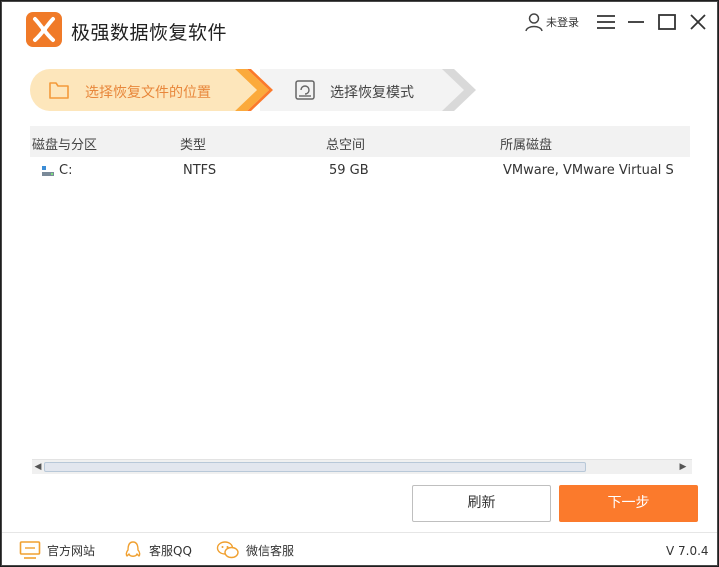  What do you see at coordinates (270, 550) in the screenshot?
I see `wechat-label: 微信客服` at bounding box center [270, 550].